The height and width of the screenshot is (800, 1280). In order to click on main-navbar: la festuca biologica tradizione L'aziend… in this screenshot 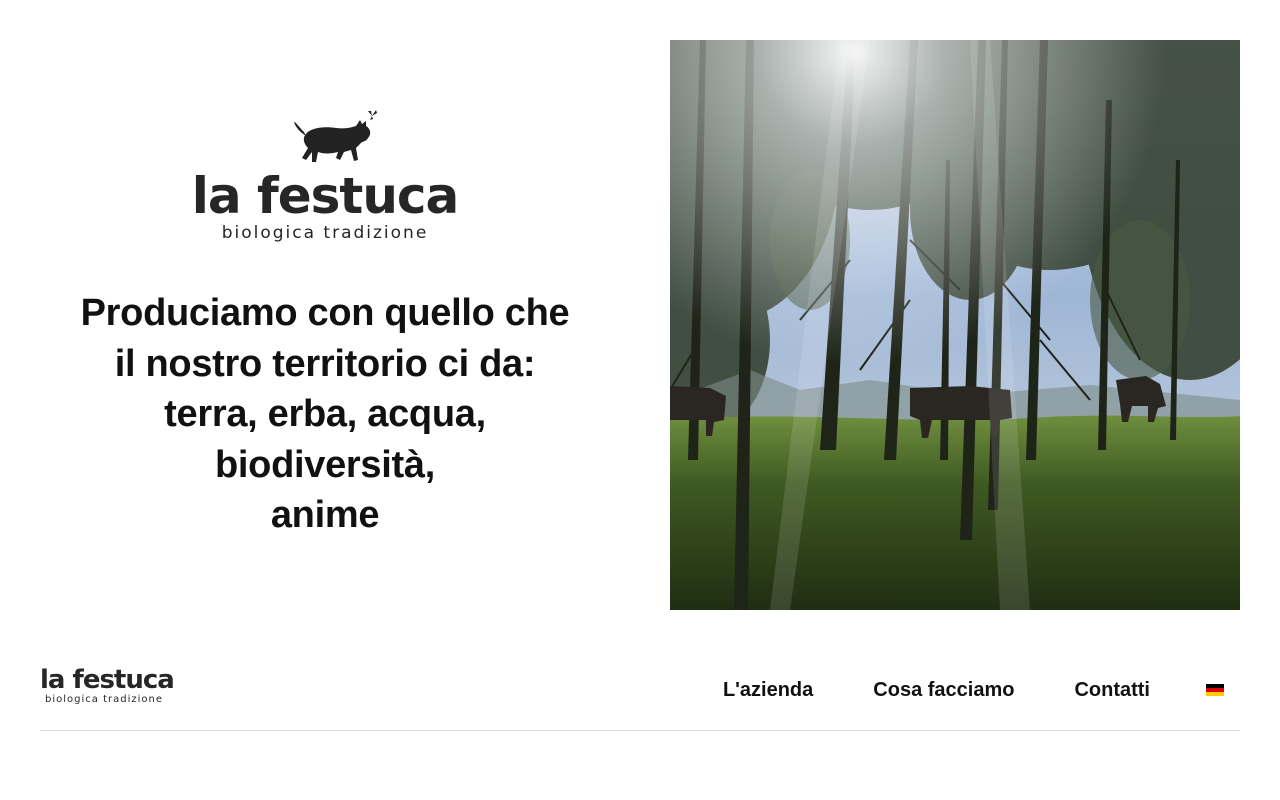, I will do `click(640, 689)`.